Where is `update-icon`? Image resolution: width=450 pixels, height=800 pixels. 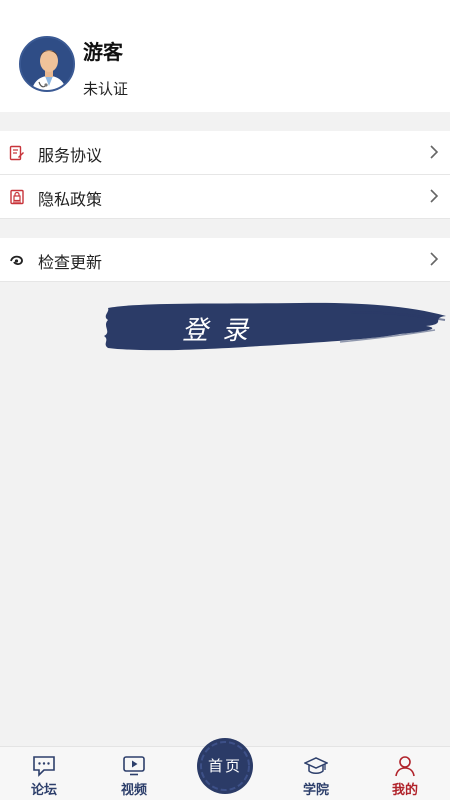
update-icon is located at coordinates (16, 260).